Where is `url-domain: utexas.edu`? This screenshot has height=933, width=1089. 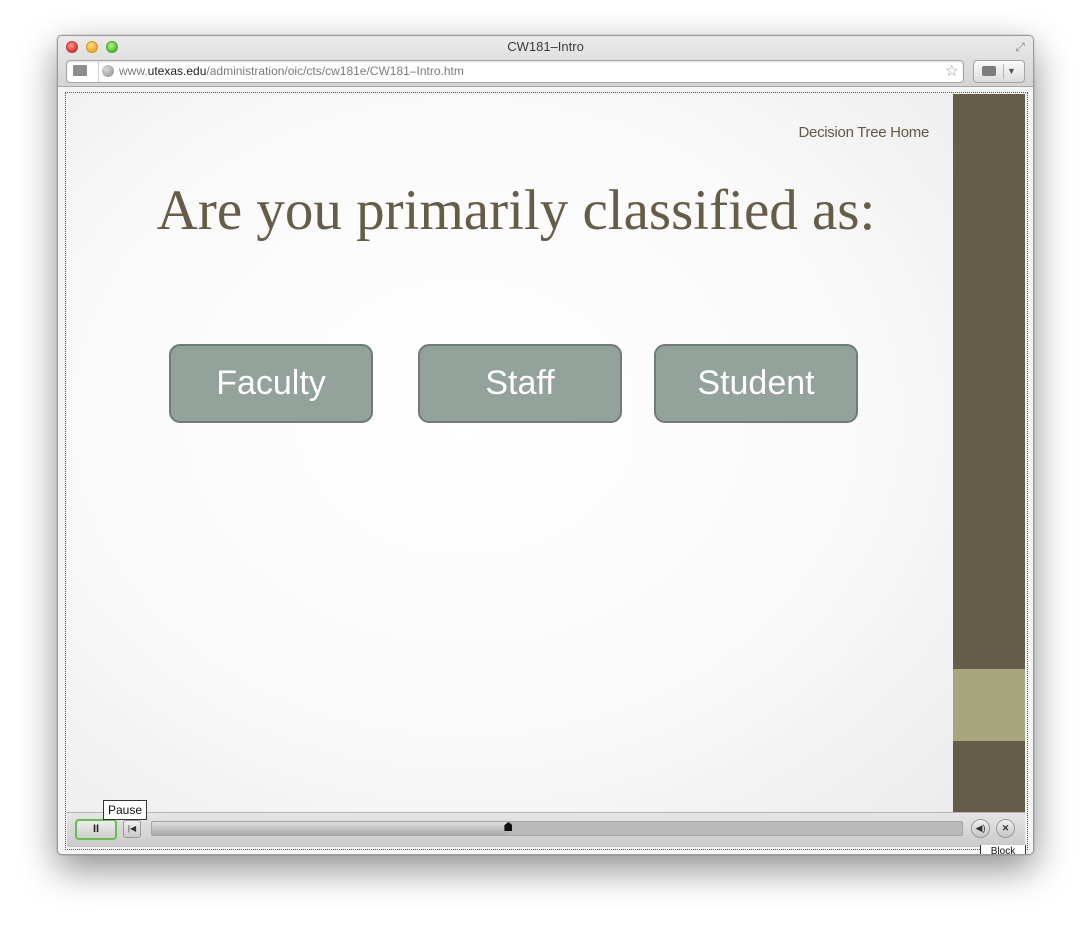 url-domain: utexas.edu is located at coordinates (177, 71).